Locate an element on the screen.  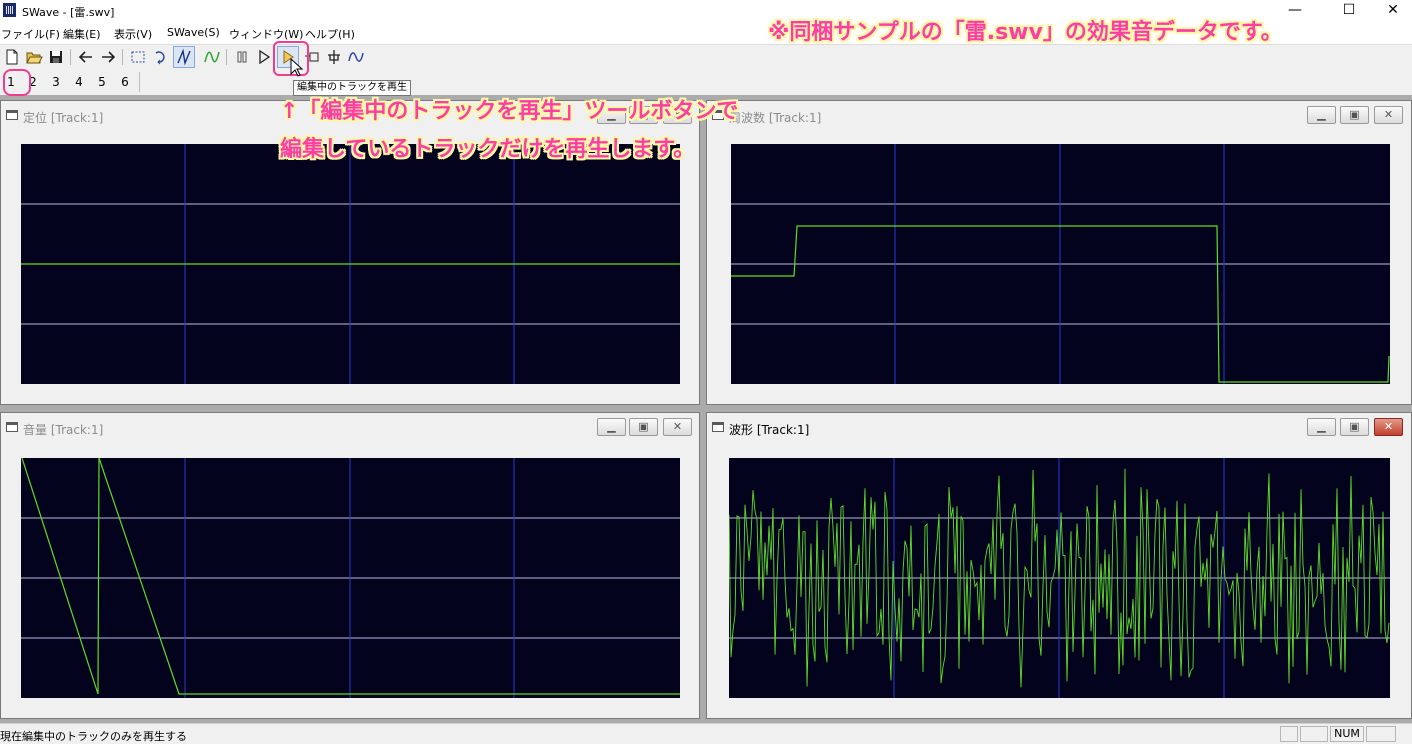
redo-arrow-icon is located at coordinates (108, 57).